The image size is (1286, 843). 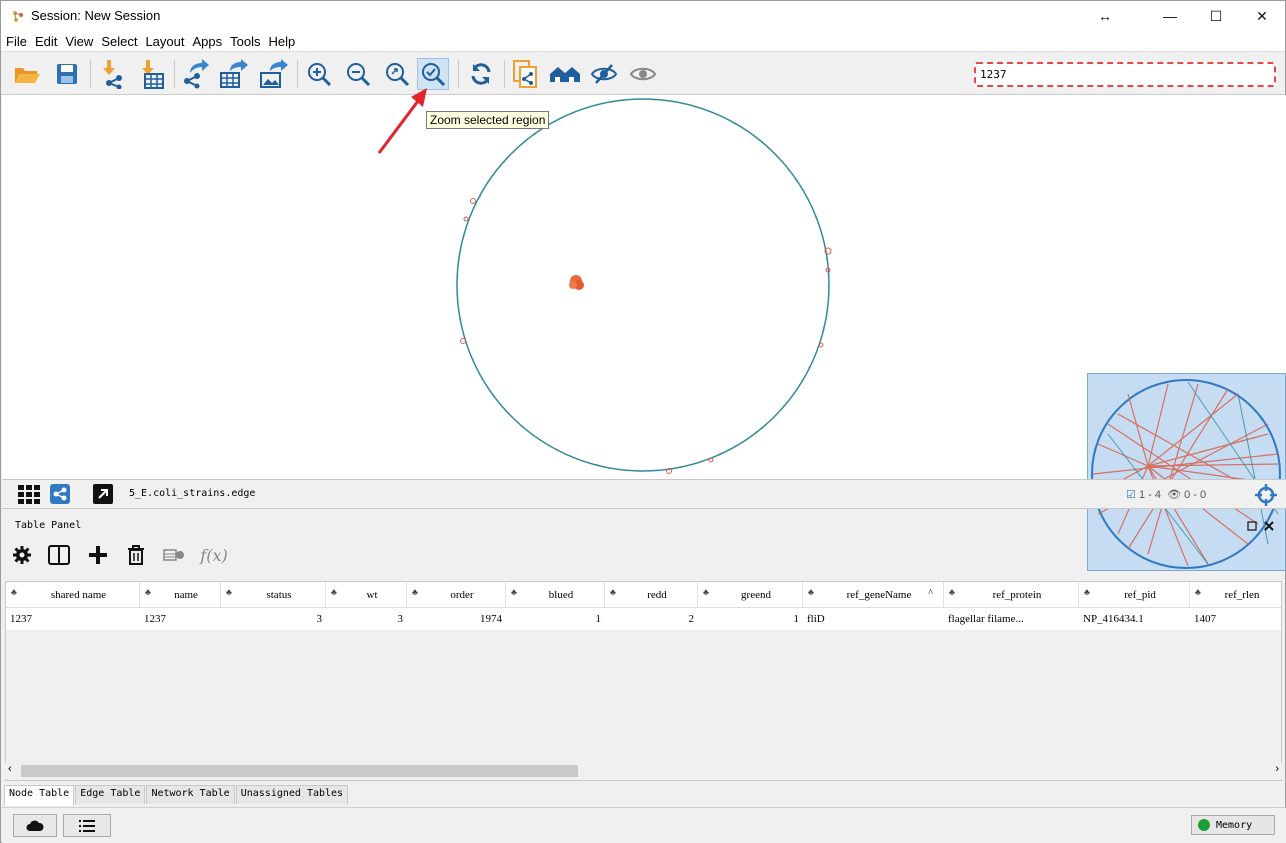 I want to click on menu-apps: Apps, so click(x=208, y=41).